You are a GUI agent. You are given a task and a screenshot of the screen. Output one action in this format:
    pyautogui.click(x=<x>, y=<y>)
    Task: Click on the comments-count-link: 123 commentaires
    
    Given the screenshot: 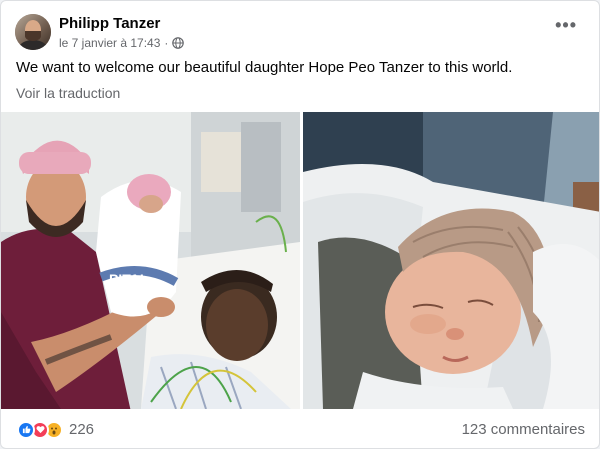 What is the action you would take?
    pyautogui.click(x=523, y=429)
    